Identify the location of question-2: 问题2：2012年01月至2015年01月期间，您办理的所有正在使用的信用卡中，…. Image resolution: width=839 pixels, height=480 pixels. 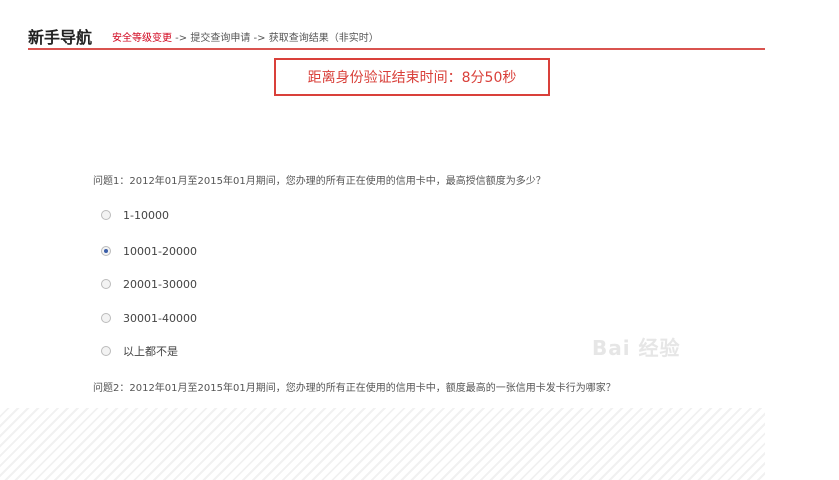
(354, 388).